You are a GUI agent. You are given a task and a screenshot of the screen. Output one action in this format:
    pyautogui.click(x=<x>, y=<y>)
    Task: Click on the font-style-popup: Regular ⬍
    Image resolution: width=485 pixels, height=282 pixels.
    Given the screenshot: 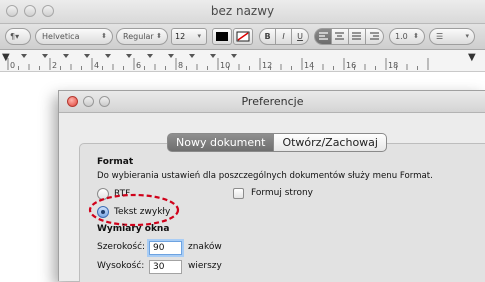 What is the action you would take?
    pyautogui.click(x=142, y=36)
    